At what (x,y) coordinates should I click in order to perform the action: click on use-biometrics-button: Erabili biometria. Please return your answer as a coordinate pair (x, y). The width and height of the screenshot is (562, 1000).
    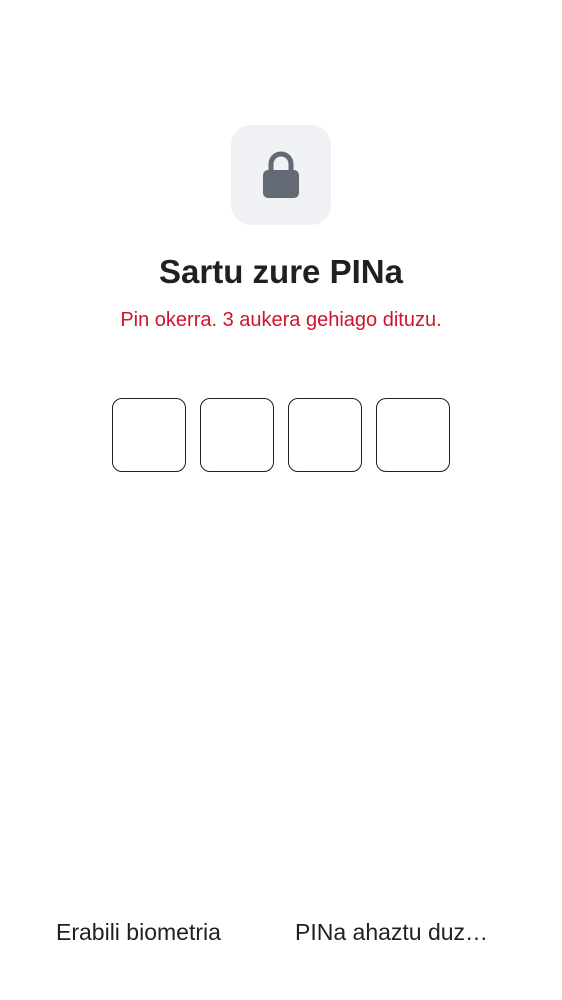
    Looking at the image, I should click on (156, 932).